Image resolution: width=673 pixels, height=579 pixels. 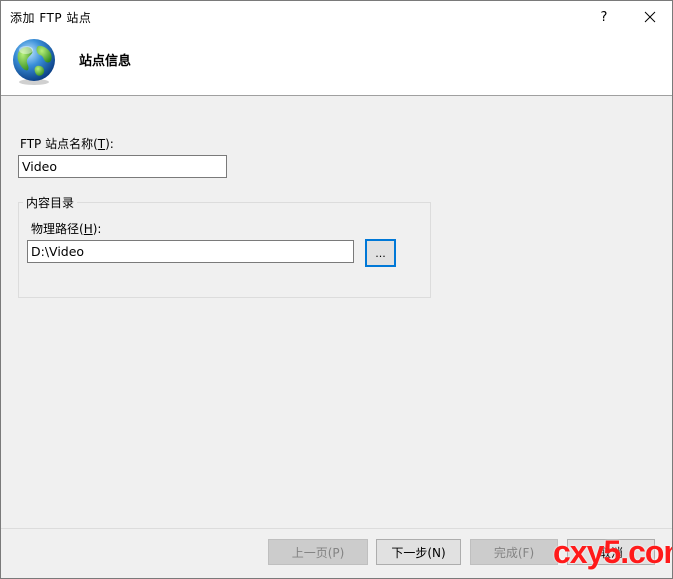 What do you see at coordinates (336, 64) in the screenshot?
I see `wizard-header: 站点信息` at bounding box center [336, 64].